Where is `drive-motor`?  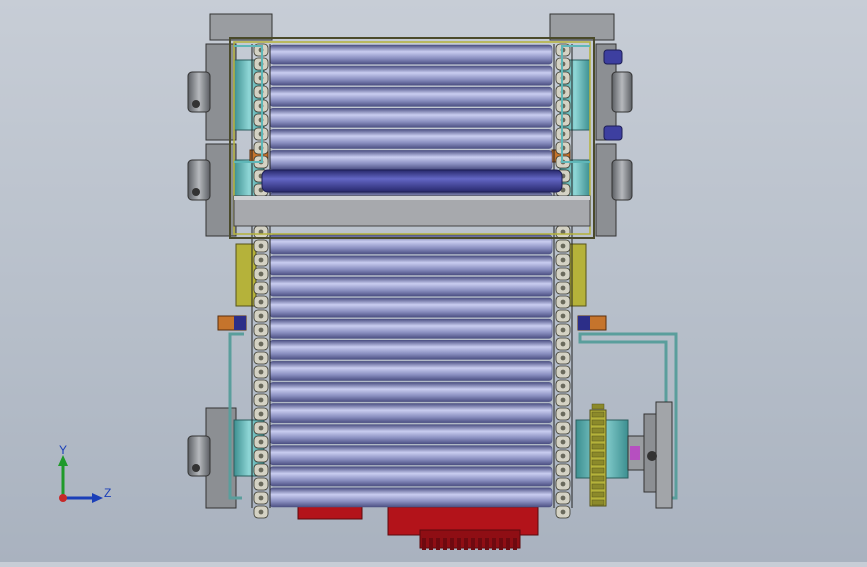
drive-motor is located at coordinates (418, 527).